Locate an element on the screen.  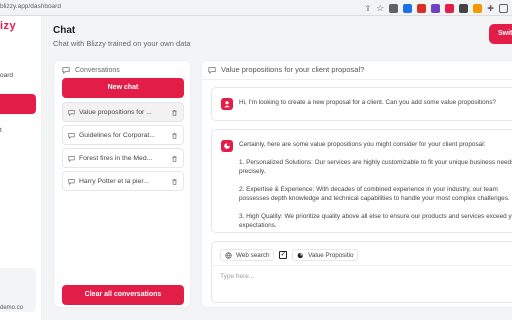
star-icon: ☆ is located at coordinates (380, 8).